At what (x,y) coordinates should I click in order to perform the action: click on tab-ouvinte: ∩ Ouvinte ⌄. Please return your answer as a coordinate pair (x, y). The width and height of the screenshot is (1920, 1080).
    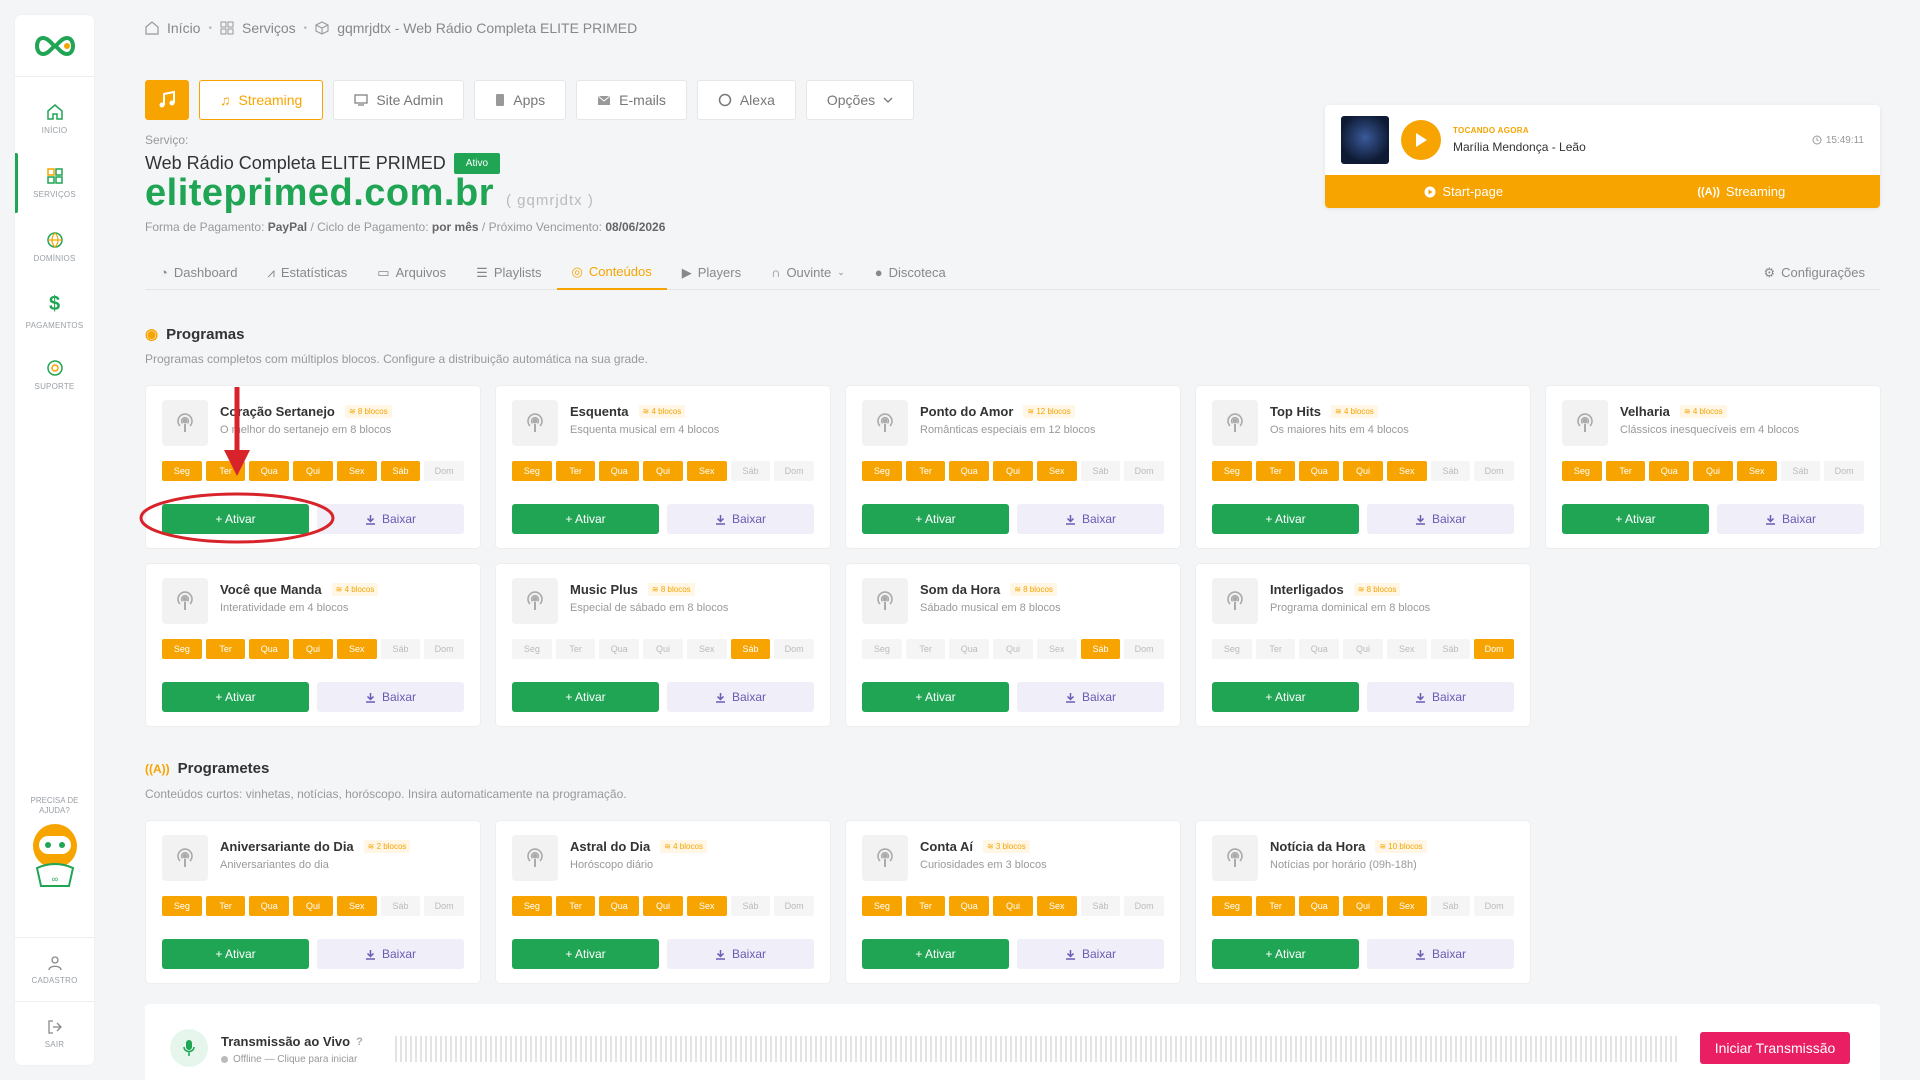
    Looking at the image, I should click on (808, 272).